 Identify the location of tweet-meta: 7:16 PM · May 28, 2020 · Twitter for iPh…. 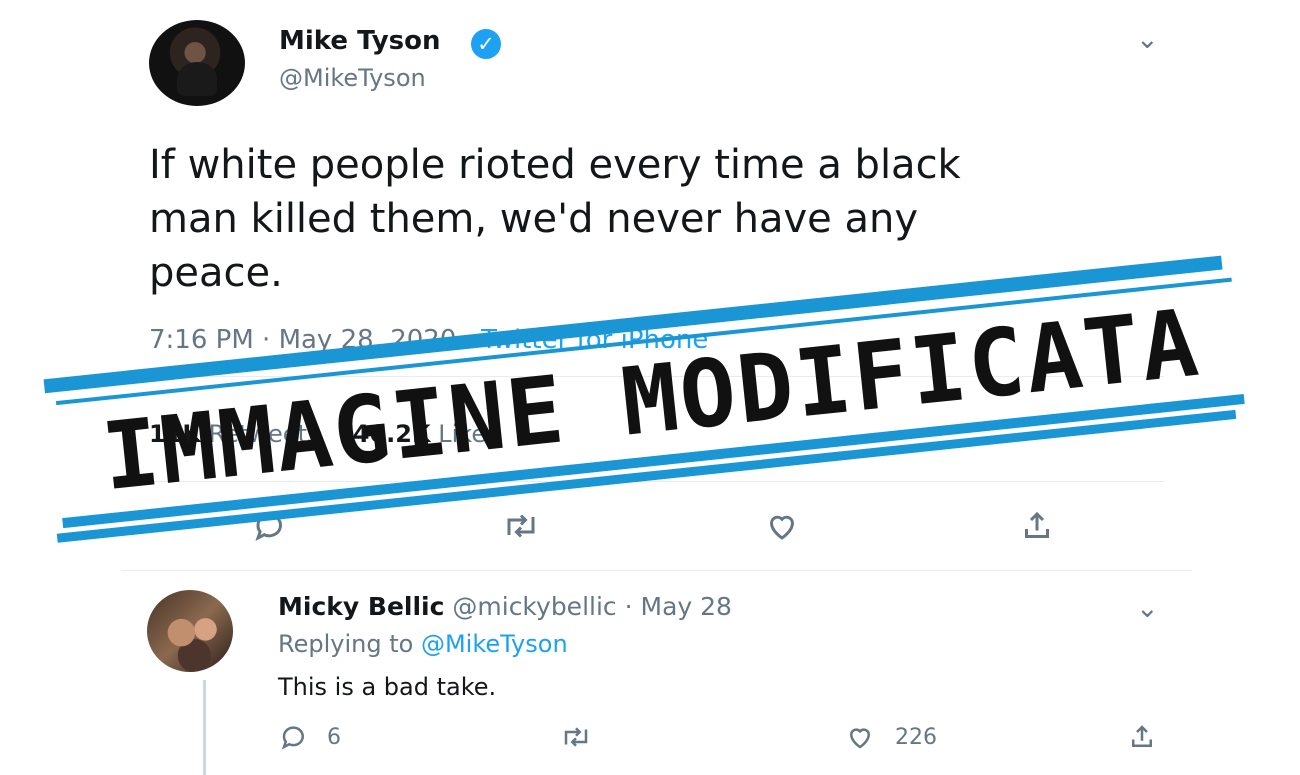
(428, 340).